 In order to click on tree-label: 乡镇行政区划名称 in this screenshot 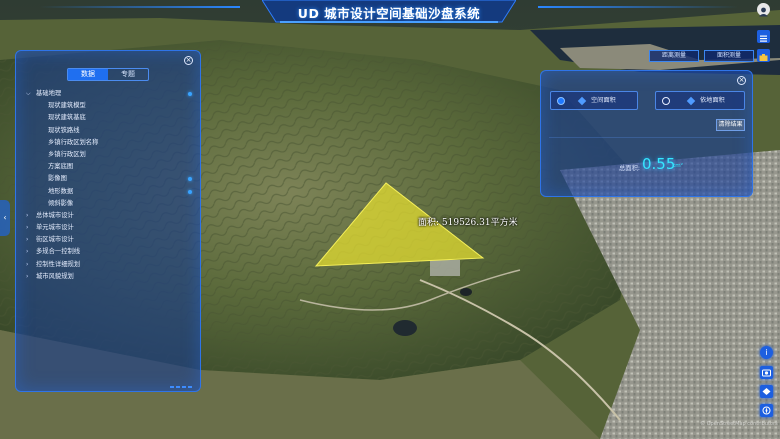, I will do `click(73, 142)`.